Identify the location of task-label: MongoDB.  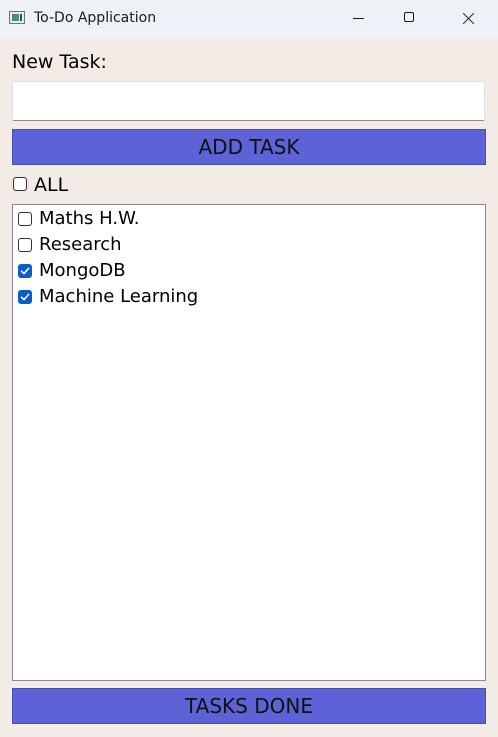
(82, 270).